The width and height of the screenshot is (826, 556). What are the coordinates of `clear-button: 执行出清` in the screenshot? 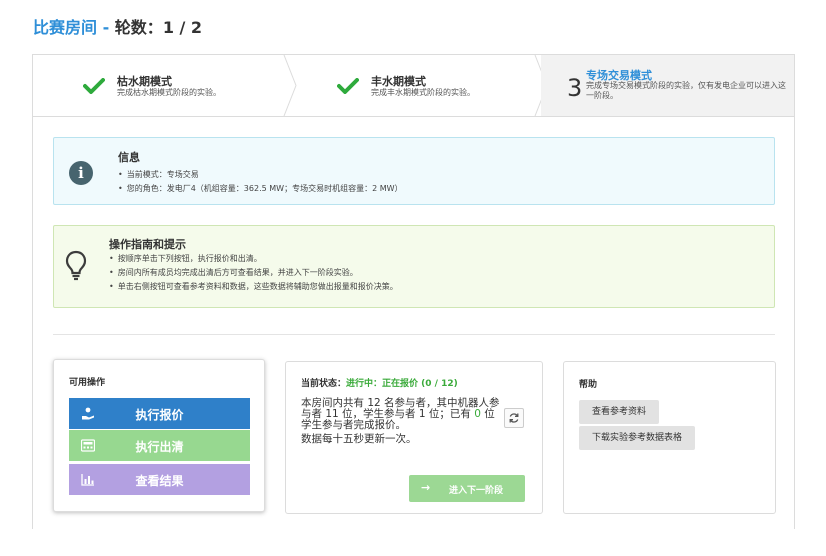 It's located at (159, 445).